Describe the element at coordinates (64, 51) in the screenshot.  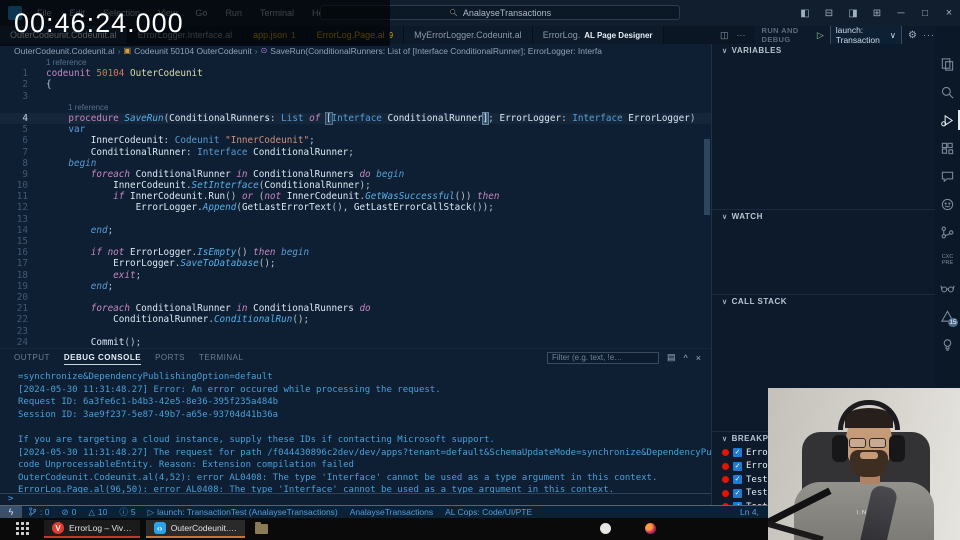
I see `breadcrumb-item: OuterCodeunit.Codeunit.al` at that location.